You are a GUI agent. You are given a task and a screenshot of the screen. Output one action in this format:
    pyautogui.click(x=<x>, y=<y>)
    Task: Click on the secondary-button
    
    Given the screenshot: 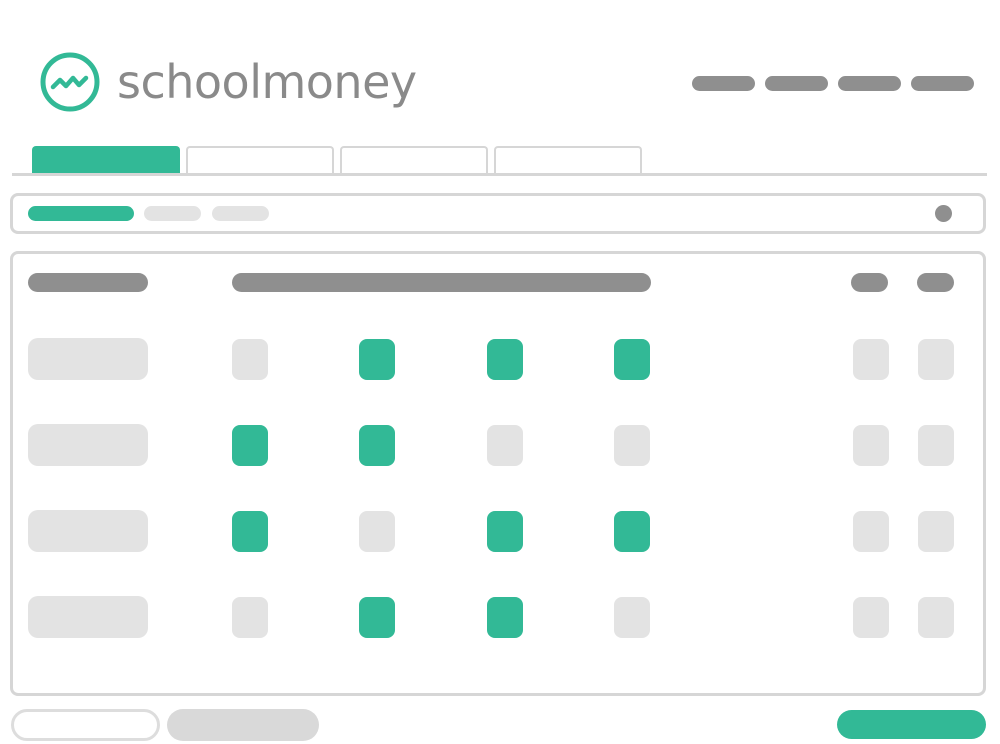 What is the action you would take?
    pyautogui.click(x=85, y=725)
    